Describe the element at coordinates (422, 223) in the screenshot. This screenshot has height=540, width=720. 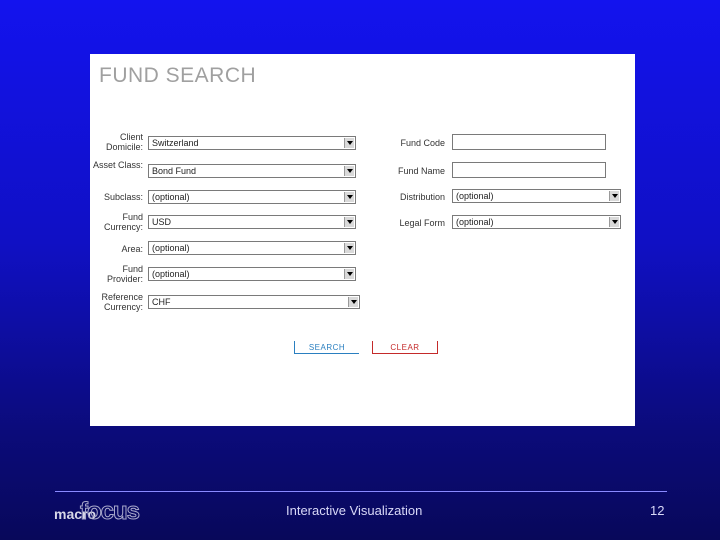
I see `legal-form-label: Legal Form` at that location.